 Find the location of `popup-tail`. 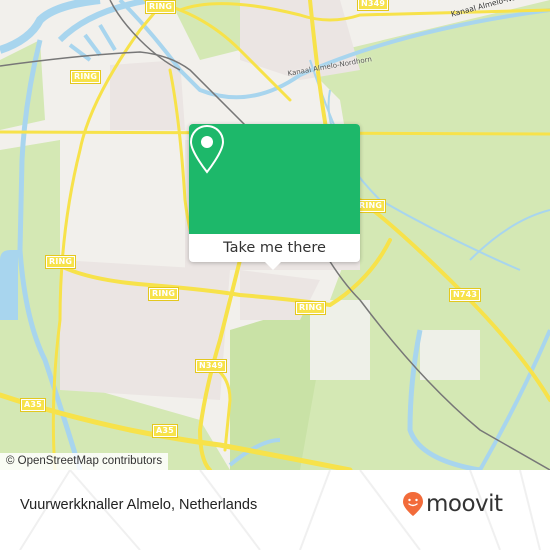

popup-tail is located at coordinates (273, 266).